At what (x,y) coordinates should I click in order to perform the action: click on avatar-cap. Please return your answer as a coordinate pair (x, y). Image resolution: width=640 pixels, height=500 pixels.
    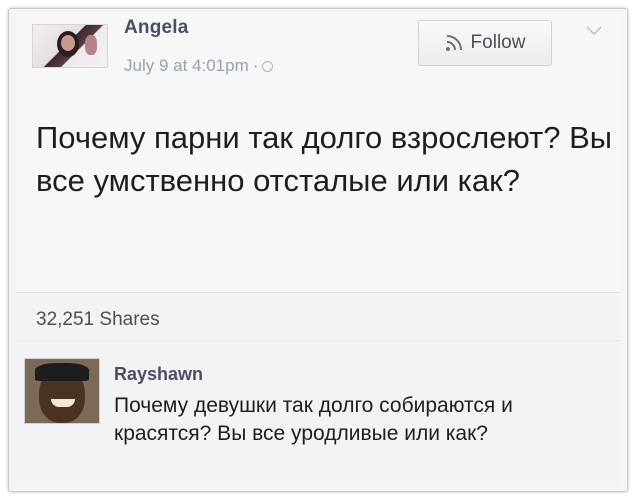
    Looking at the image, I should click on (62, 372).